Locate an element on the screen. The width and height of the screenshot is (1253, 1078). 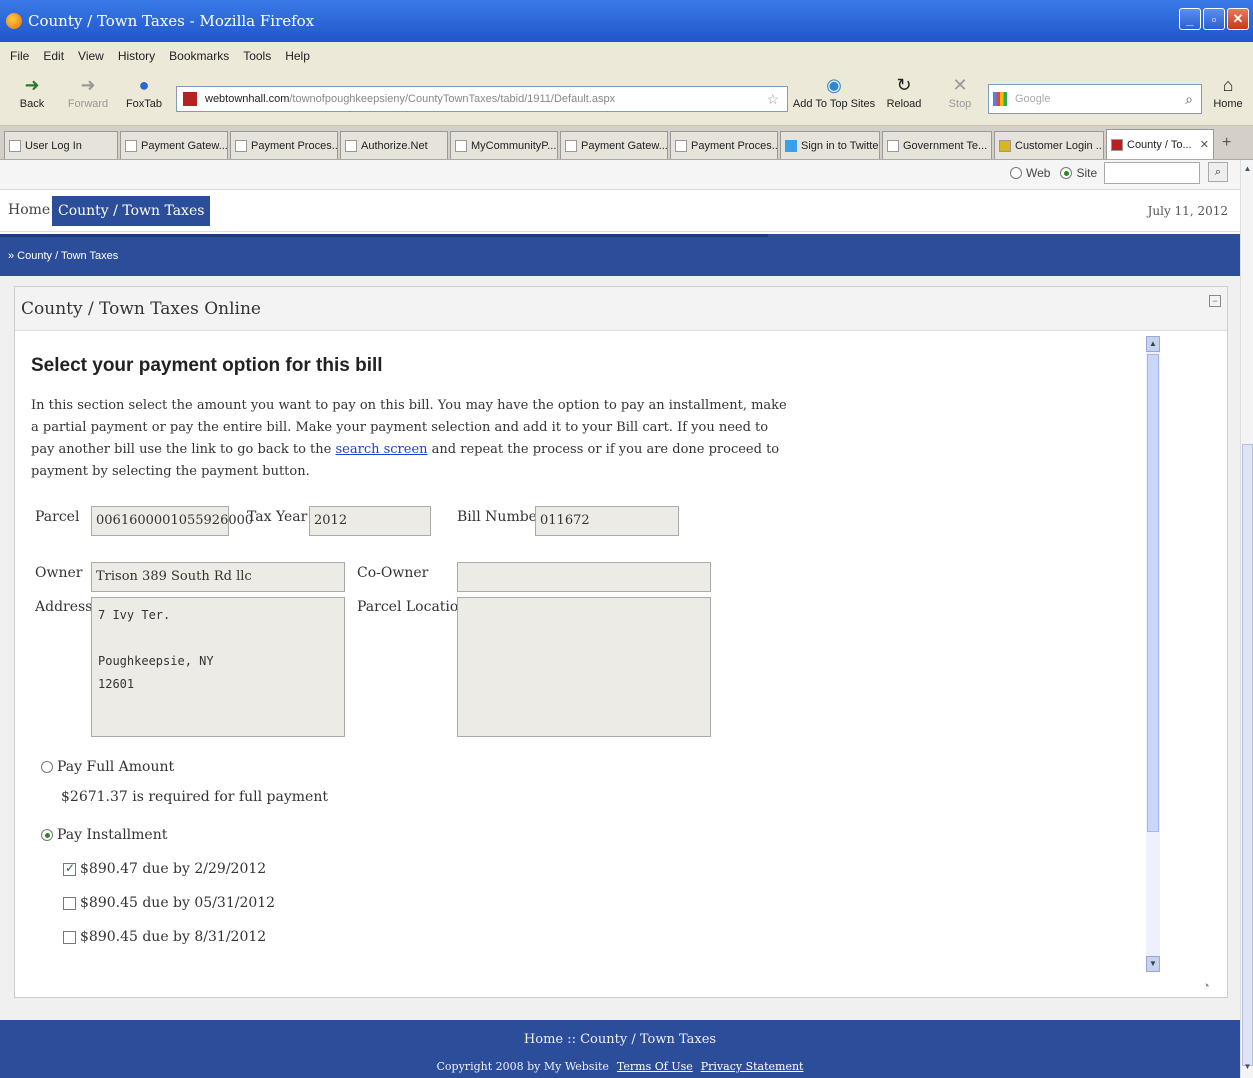
page-scroll-up-icon: ▲ is located at coordinates (1247, 171).